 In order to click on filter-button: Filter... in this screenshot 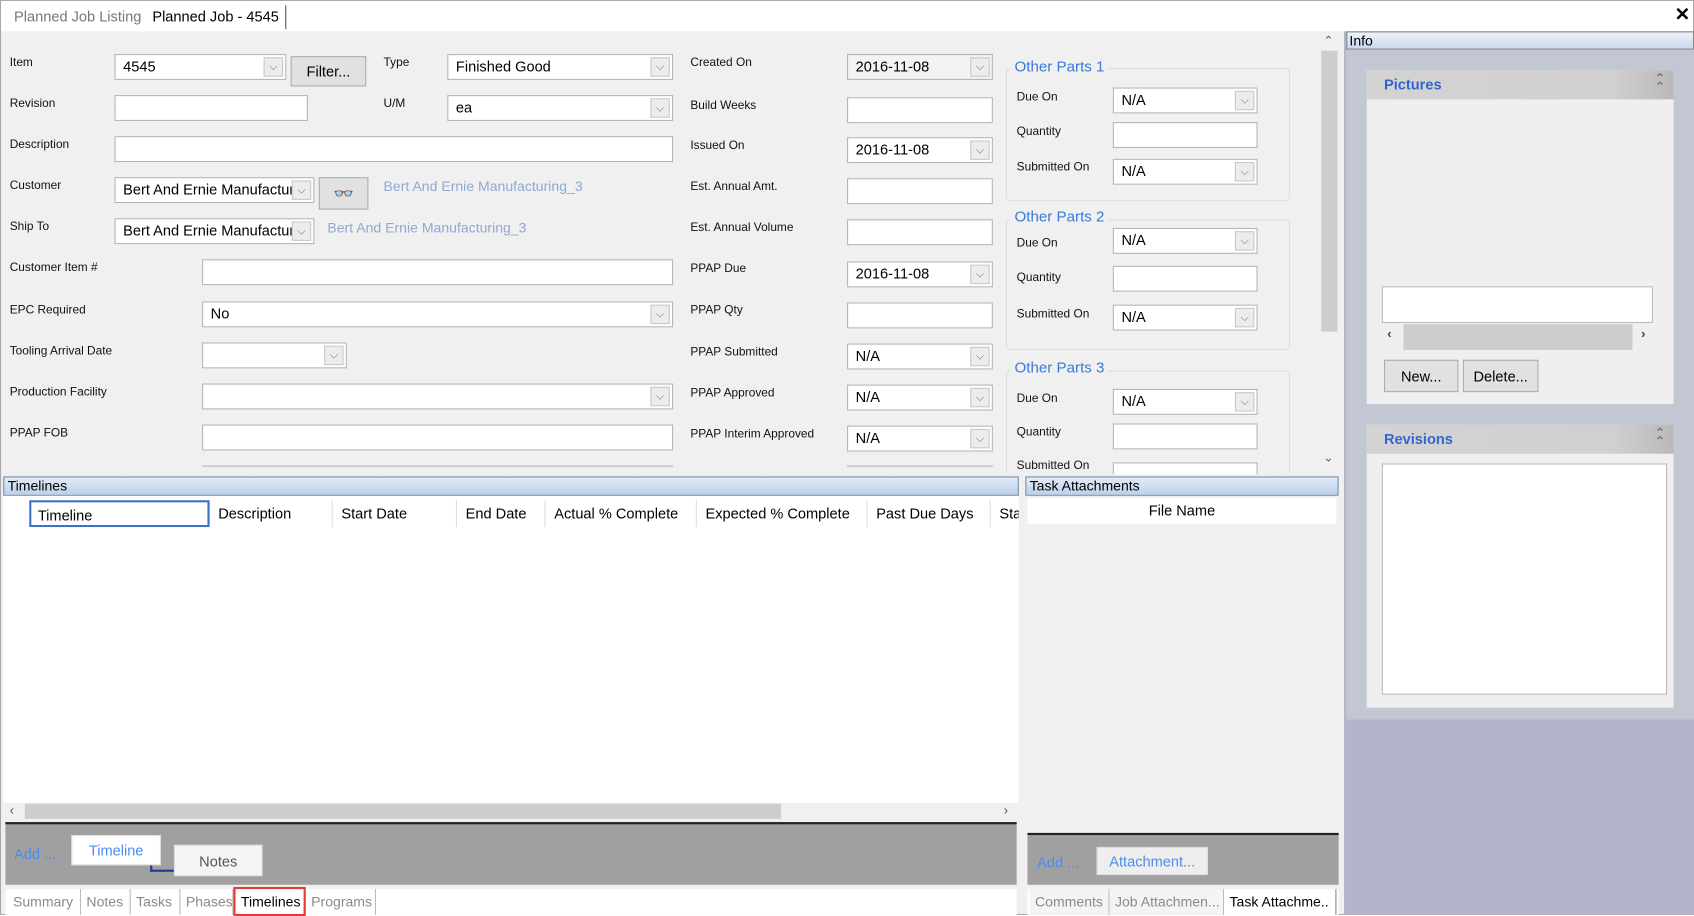, I will do `click(328, 71)`.